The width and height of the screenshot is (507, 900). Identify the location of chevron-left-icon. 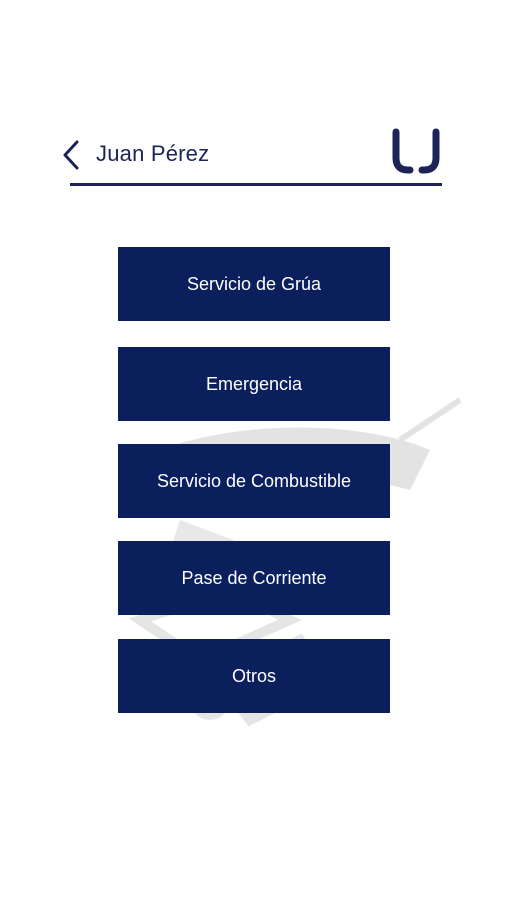
(72, 155).